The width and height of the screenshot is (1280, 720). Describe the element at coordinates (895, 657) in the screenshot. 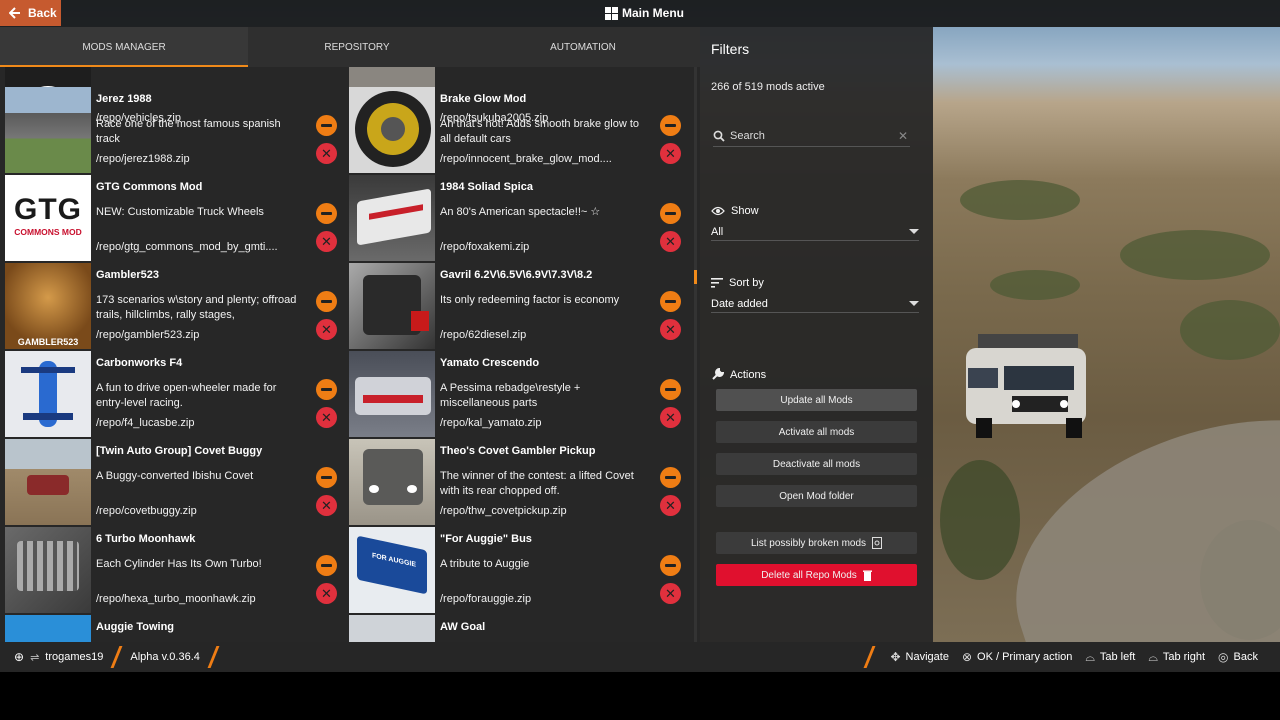

I see `dpad-icon: ✥` at that location.